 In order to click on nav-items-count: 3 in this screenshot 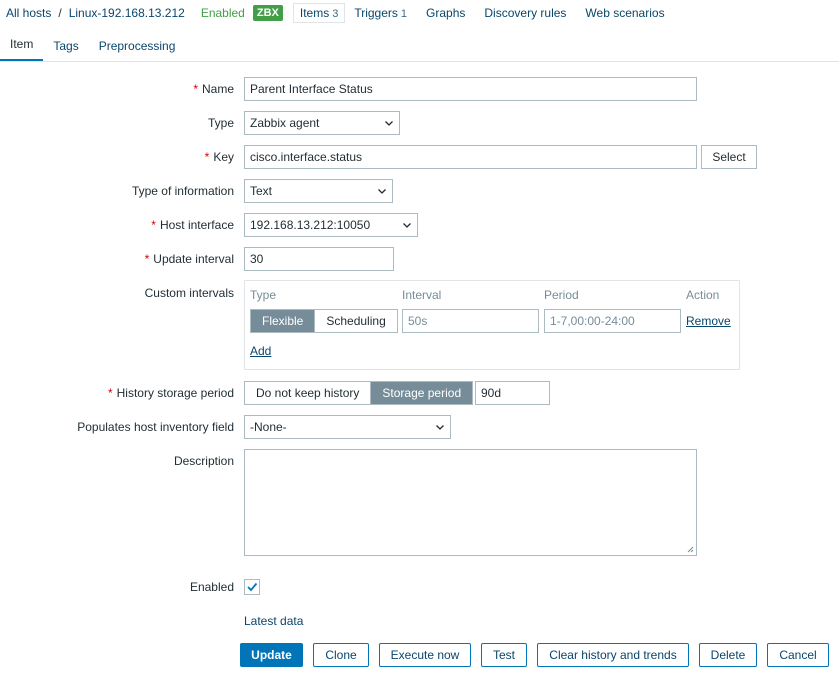, I will do `click(335, 14)`.